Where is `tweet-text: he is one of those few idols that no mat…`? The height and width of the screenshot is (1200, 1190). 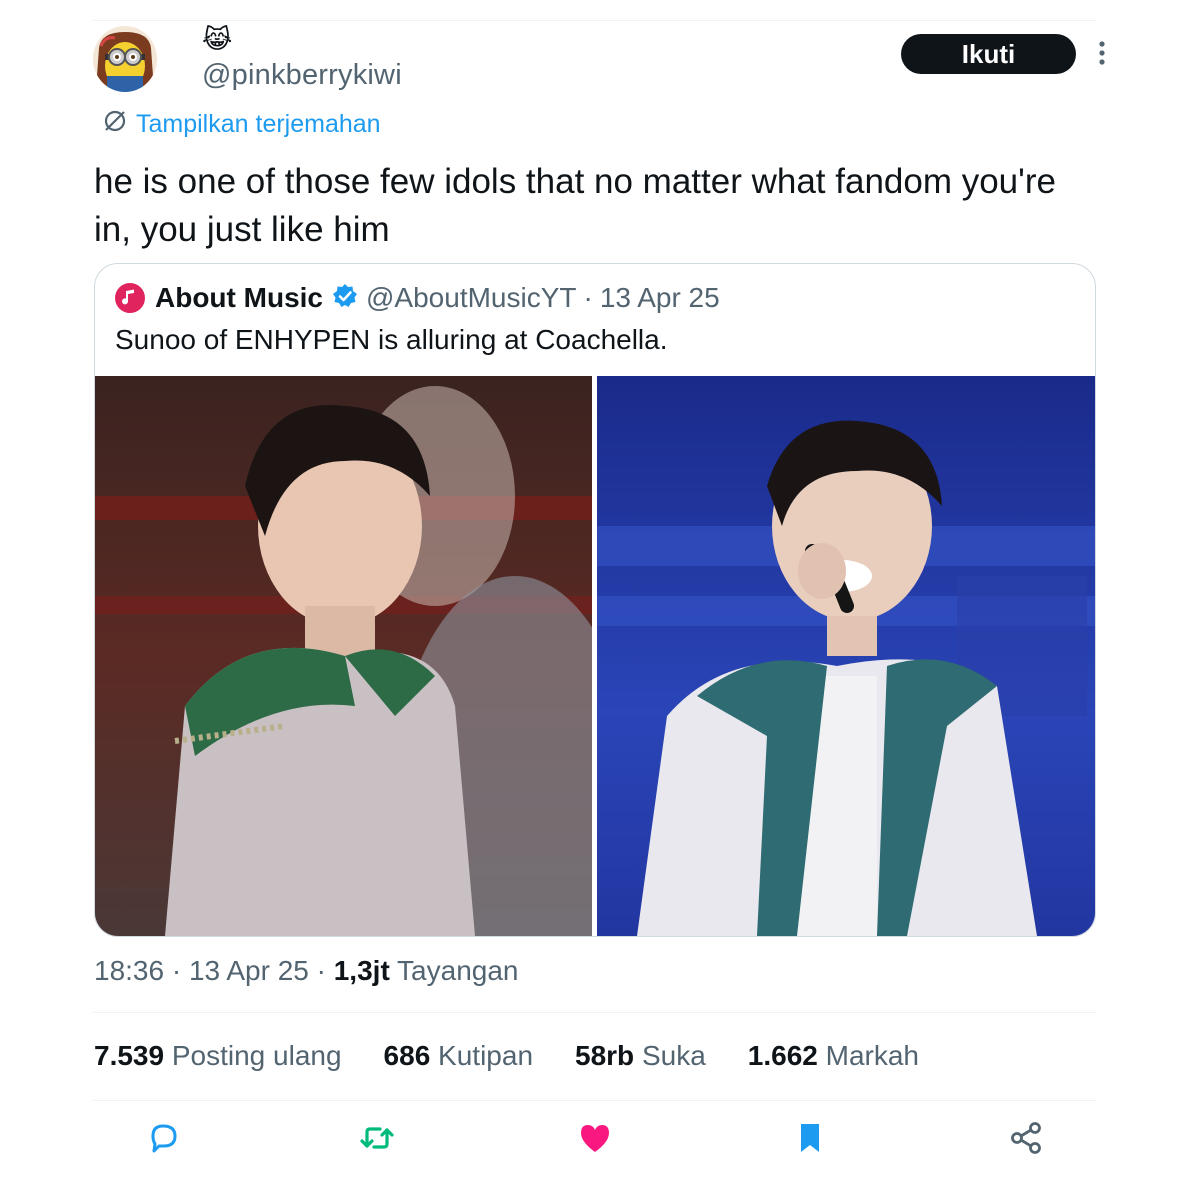
tweet-text: he is one of those few idols that no mat… is located at coordinates (575, 205).